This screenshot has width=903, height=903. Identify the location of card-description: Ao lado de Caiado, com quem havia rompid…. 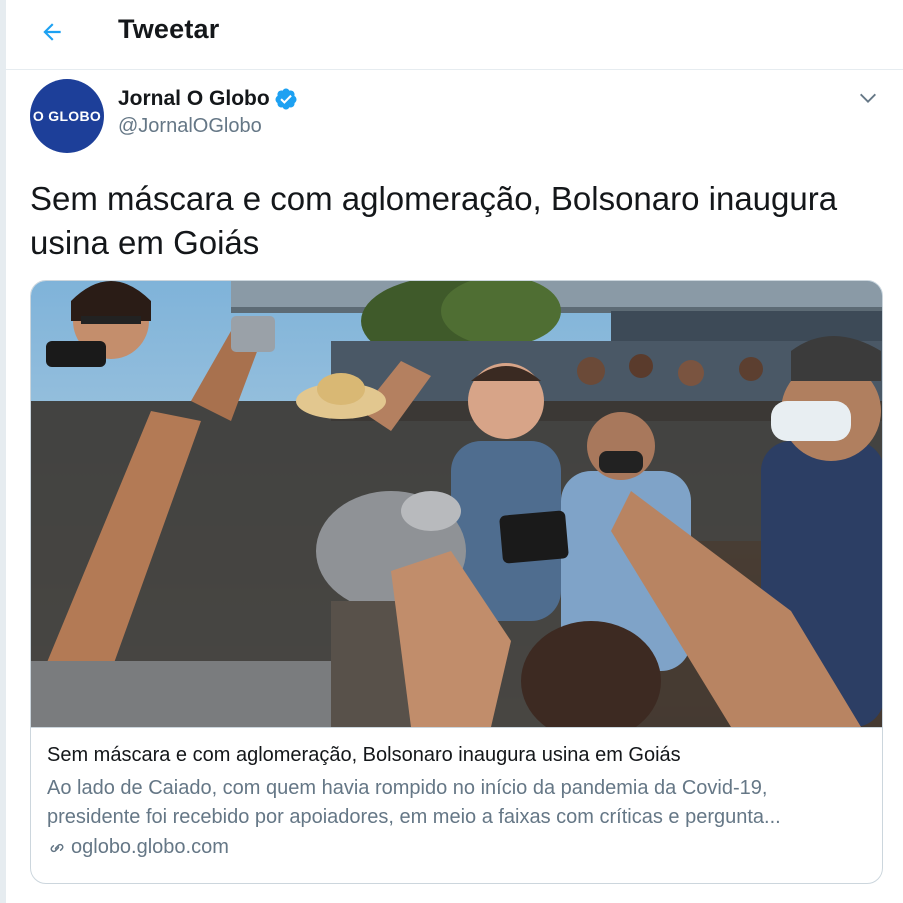
(457, 803).